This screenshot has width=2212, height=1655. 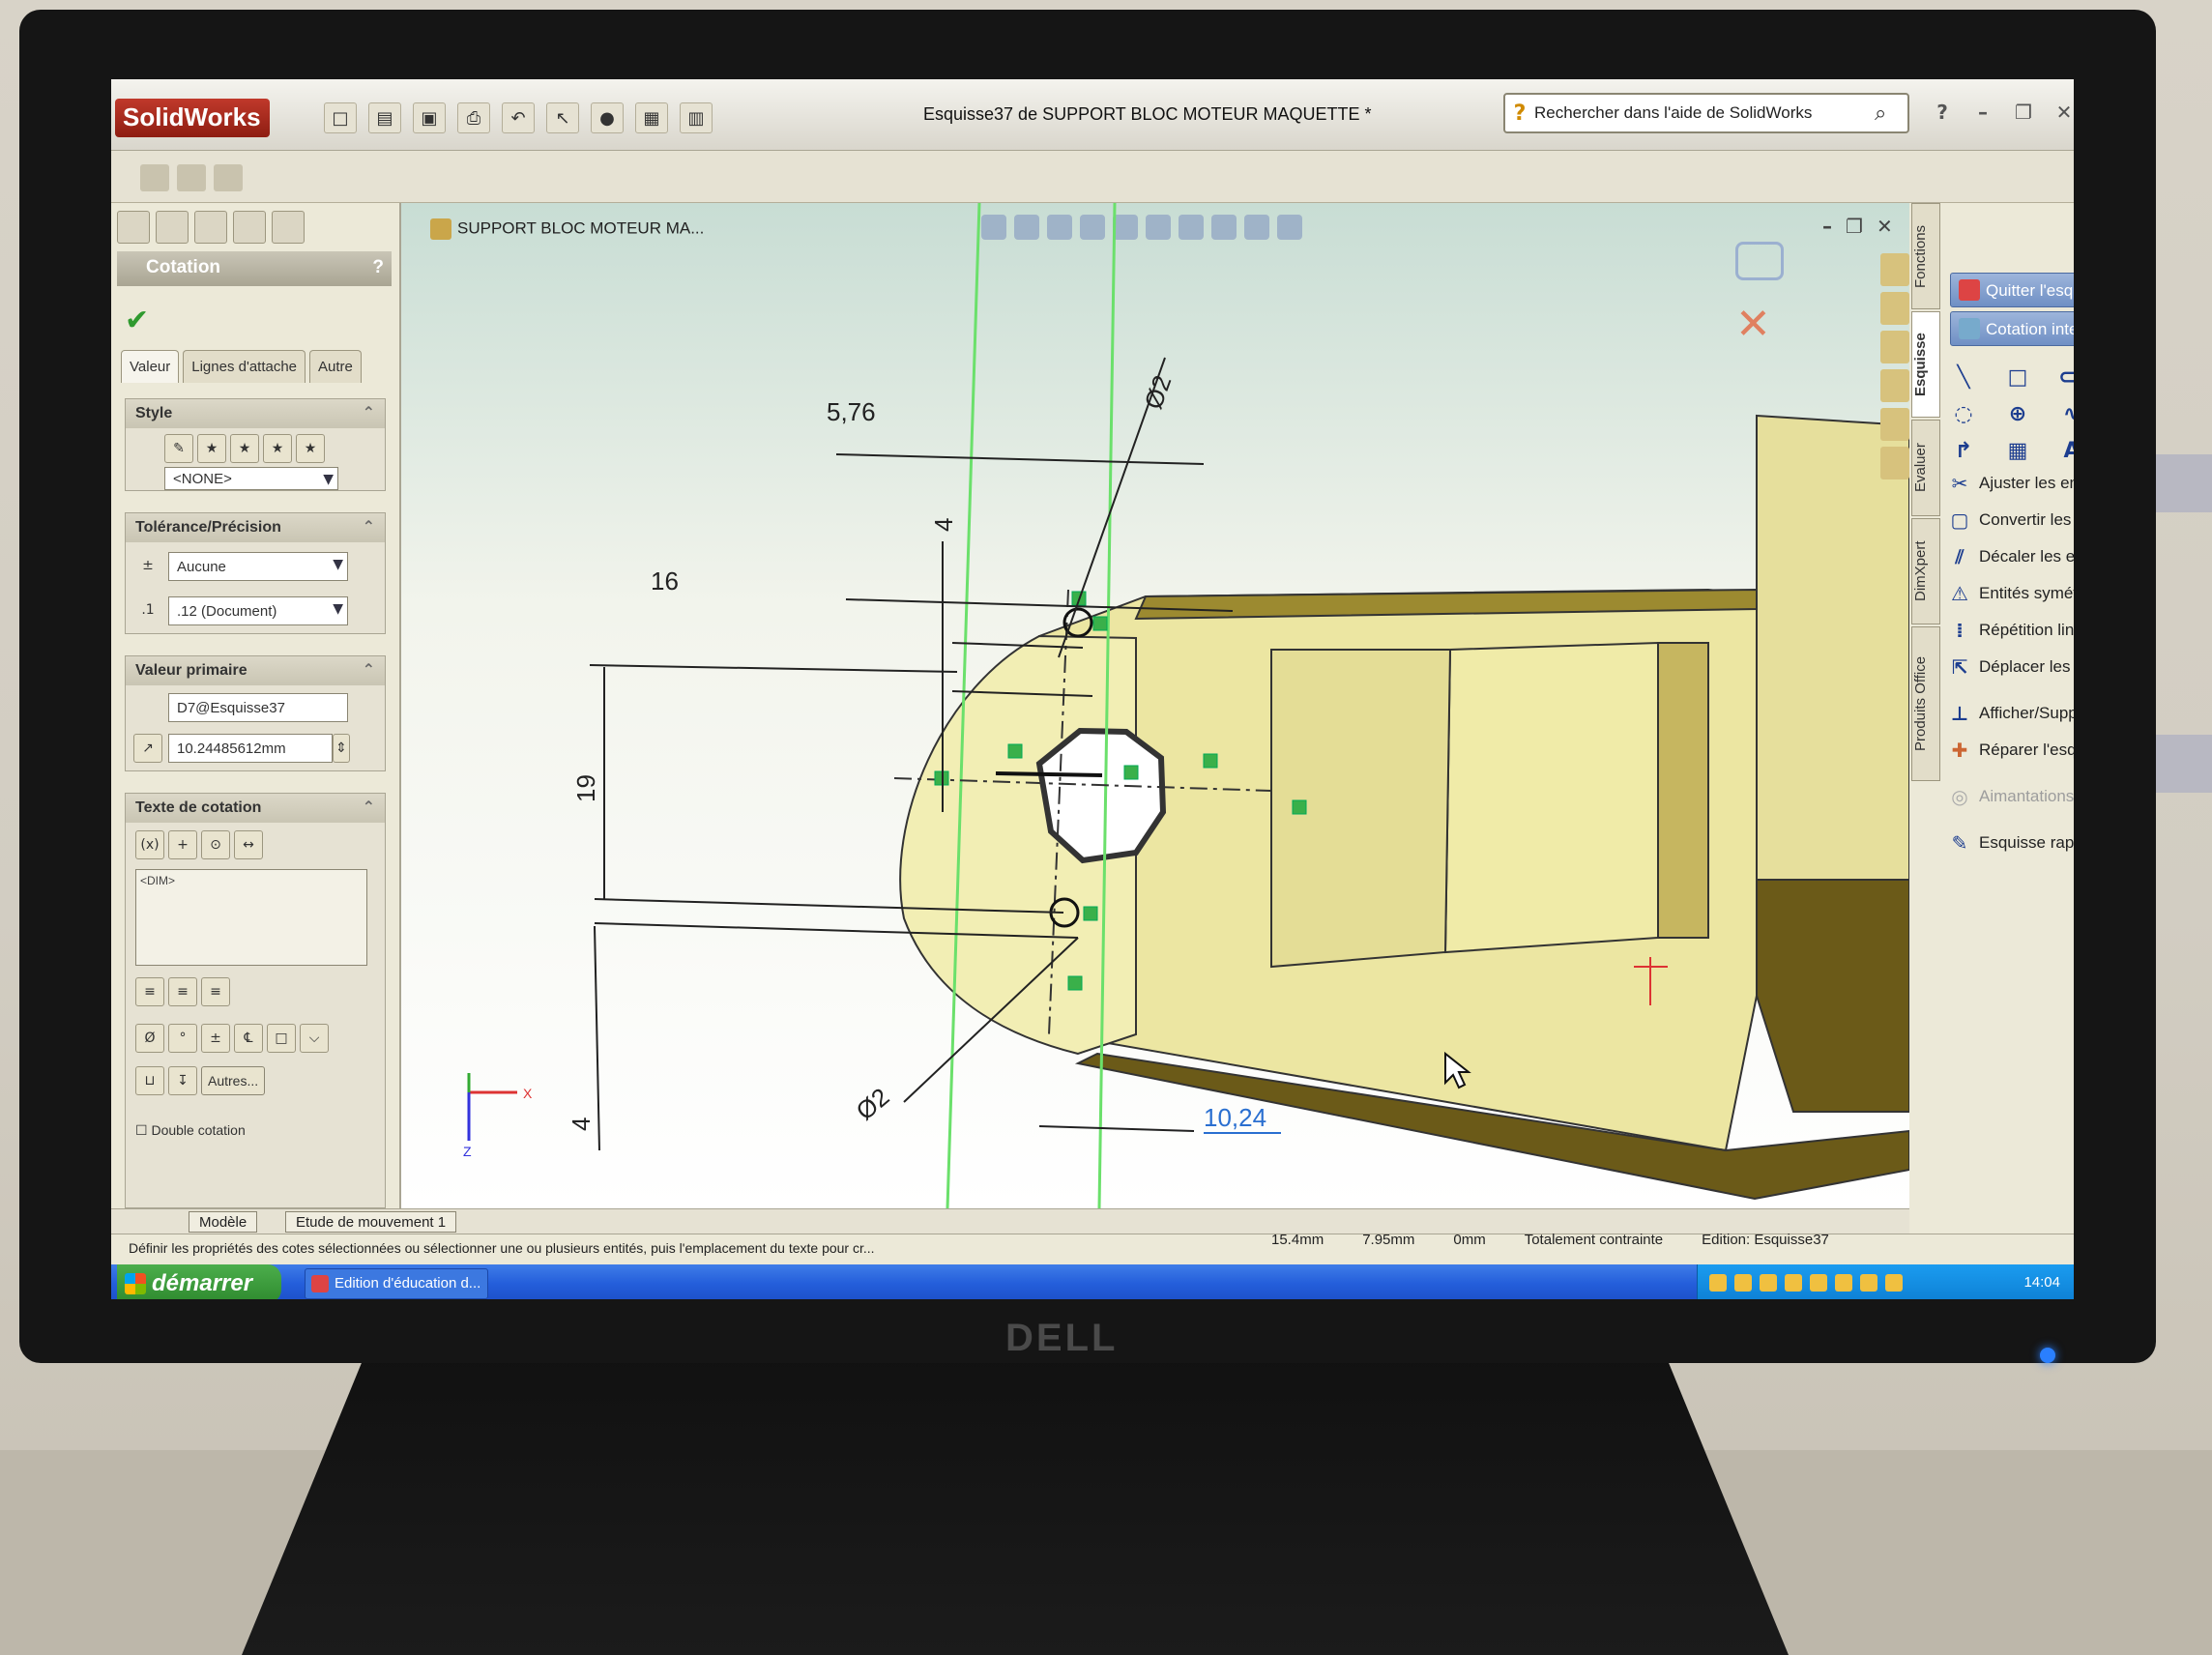 I want to click on mirror-entities-command: ⚠ Entités symétriques, so click(x=2008, y=594).